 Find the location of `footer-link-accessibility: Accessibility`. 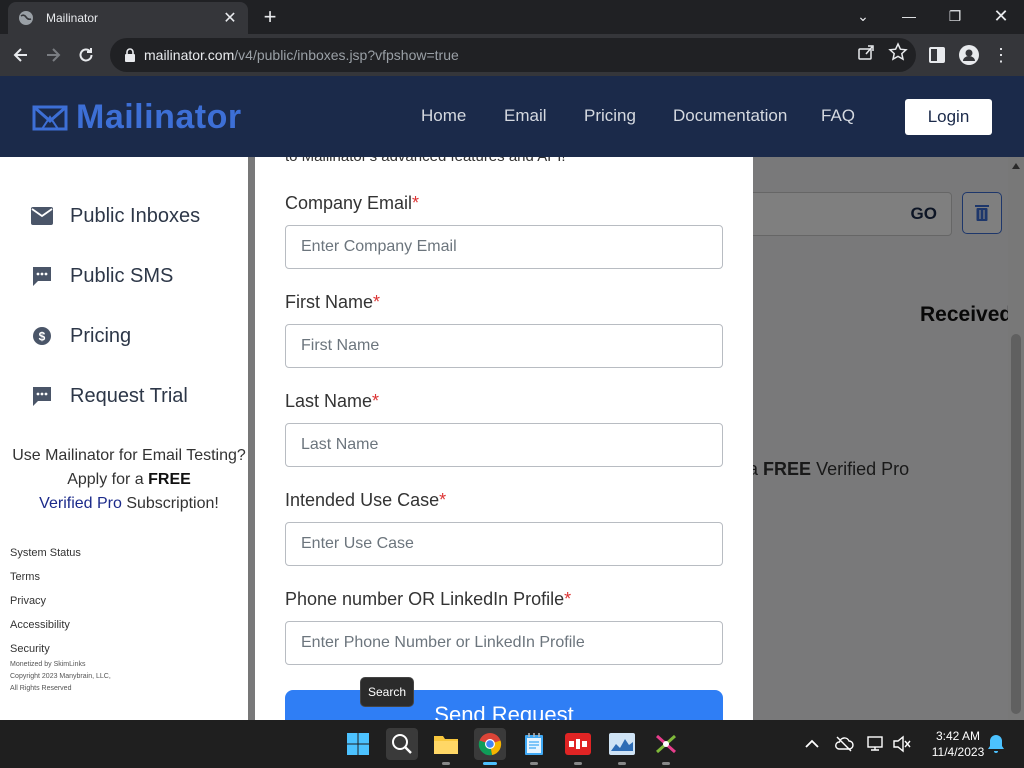

footer-link-accessibility: Accessibility is located at coordinates (40, 625).